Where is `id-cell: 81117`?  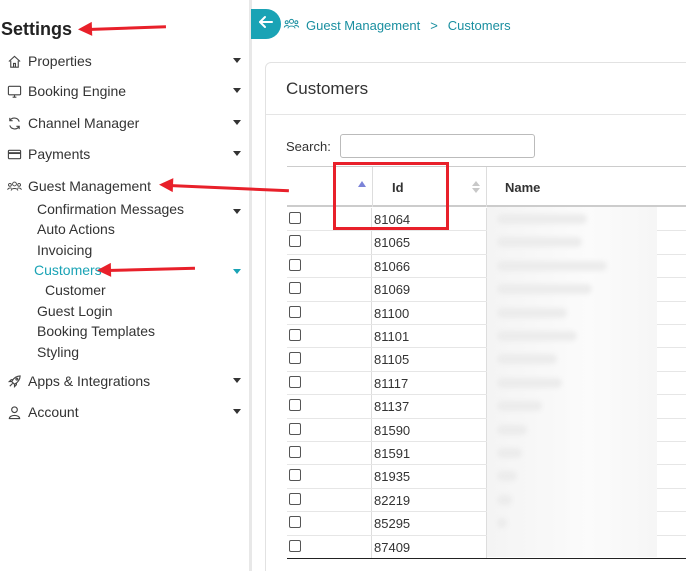 id-cell: 81117 is located at coordinates (430, 383).